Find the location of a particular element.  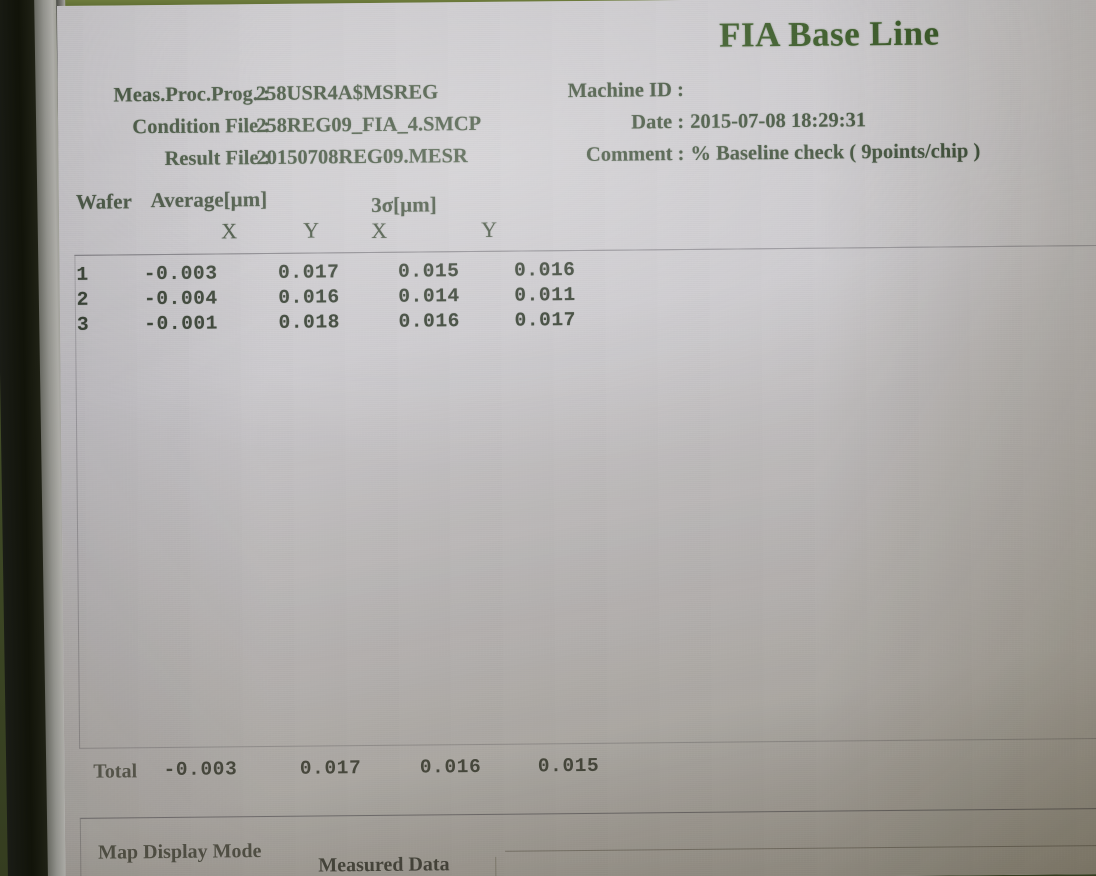

cell-wafer: 2 is located at coordinates (83, 299).